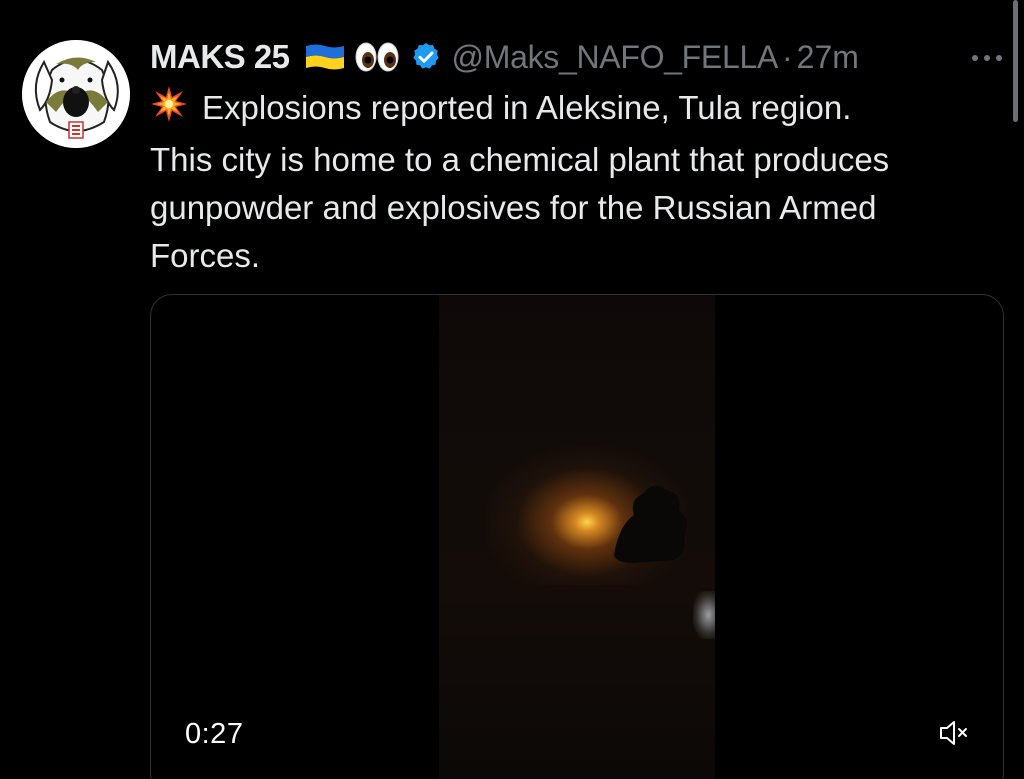 This screenshot has height=779, width=1024. I want to click on scrollbar-thumb, so click(1015, 61).